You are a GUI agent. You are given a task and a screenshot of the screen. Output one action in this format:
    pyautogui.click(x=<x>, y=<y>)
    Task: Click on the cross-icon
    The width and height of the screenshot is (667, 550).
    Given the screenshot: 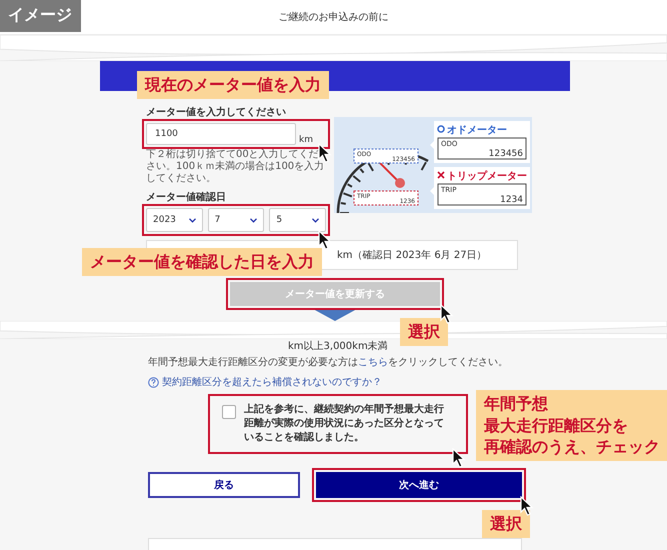 What is the action you would take?
    pyautogui.click(x=441, y=175)
    